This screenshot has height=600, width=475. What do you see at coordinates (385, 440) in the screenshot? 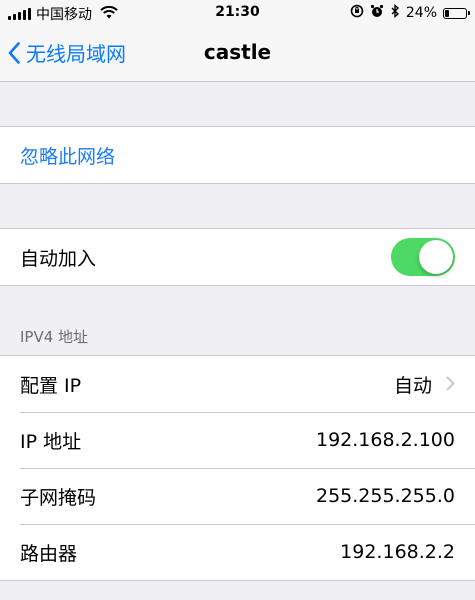
I see `ip-address-value: 192.168.2.100` at bounding box center [385, 440].